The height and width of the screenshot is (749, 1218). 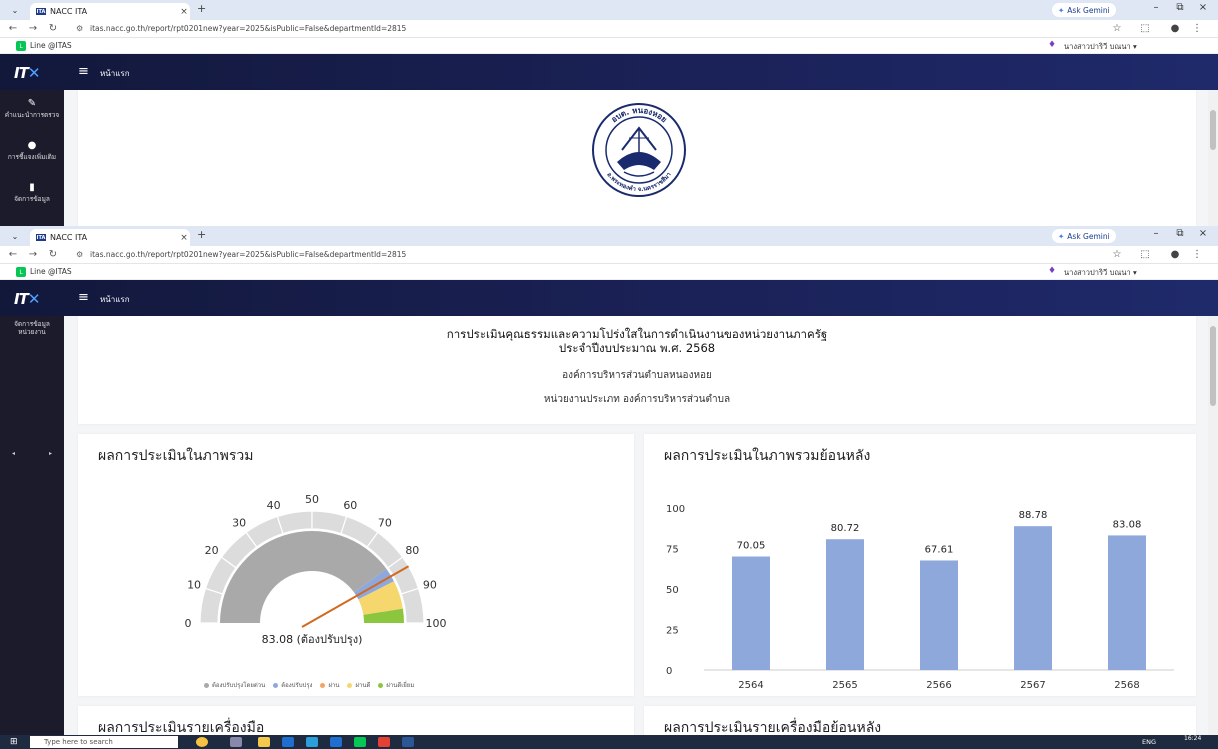 I want to click on gauge-tick-label: 70, so click(x=385, y=523).